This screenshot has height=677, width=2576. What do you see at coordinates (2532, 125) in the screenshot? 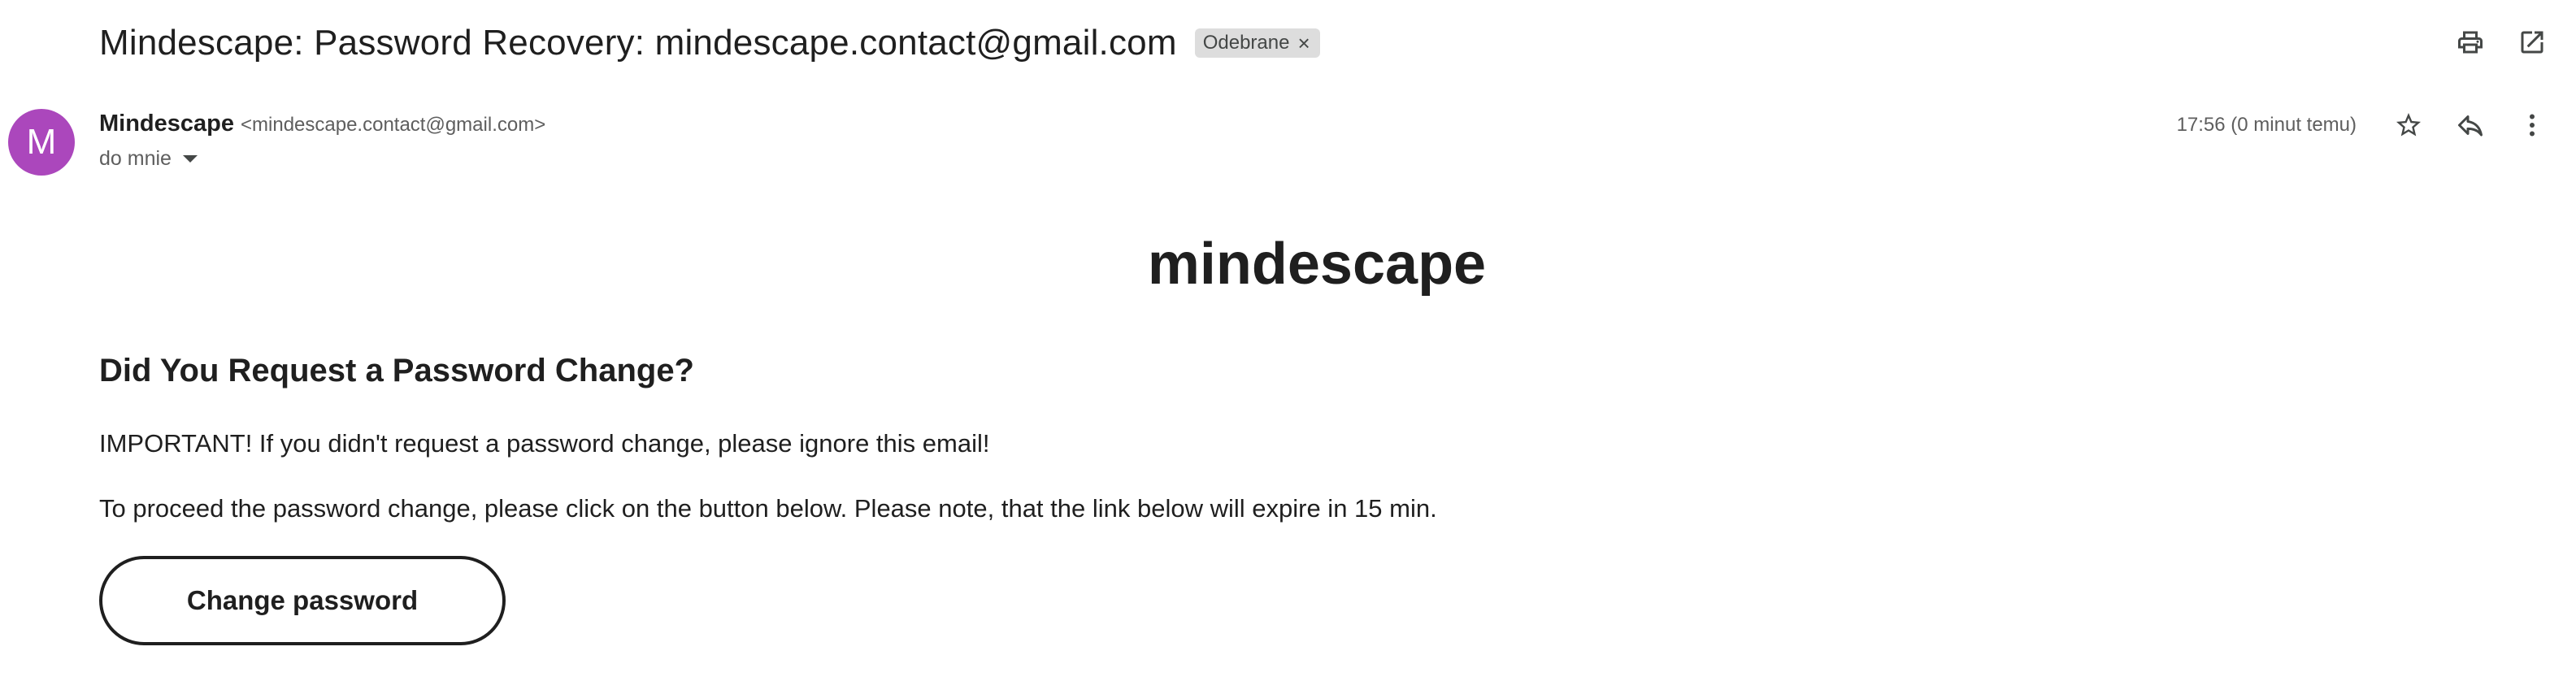
I see `more-vert-icon` at bounding box center [2532, 125].